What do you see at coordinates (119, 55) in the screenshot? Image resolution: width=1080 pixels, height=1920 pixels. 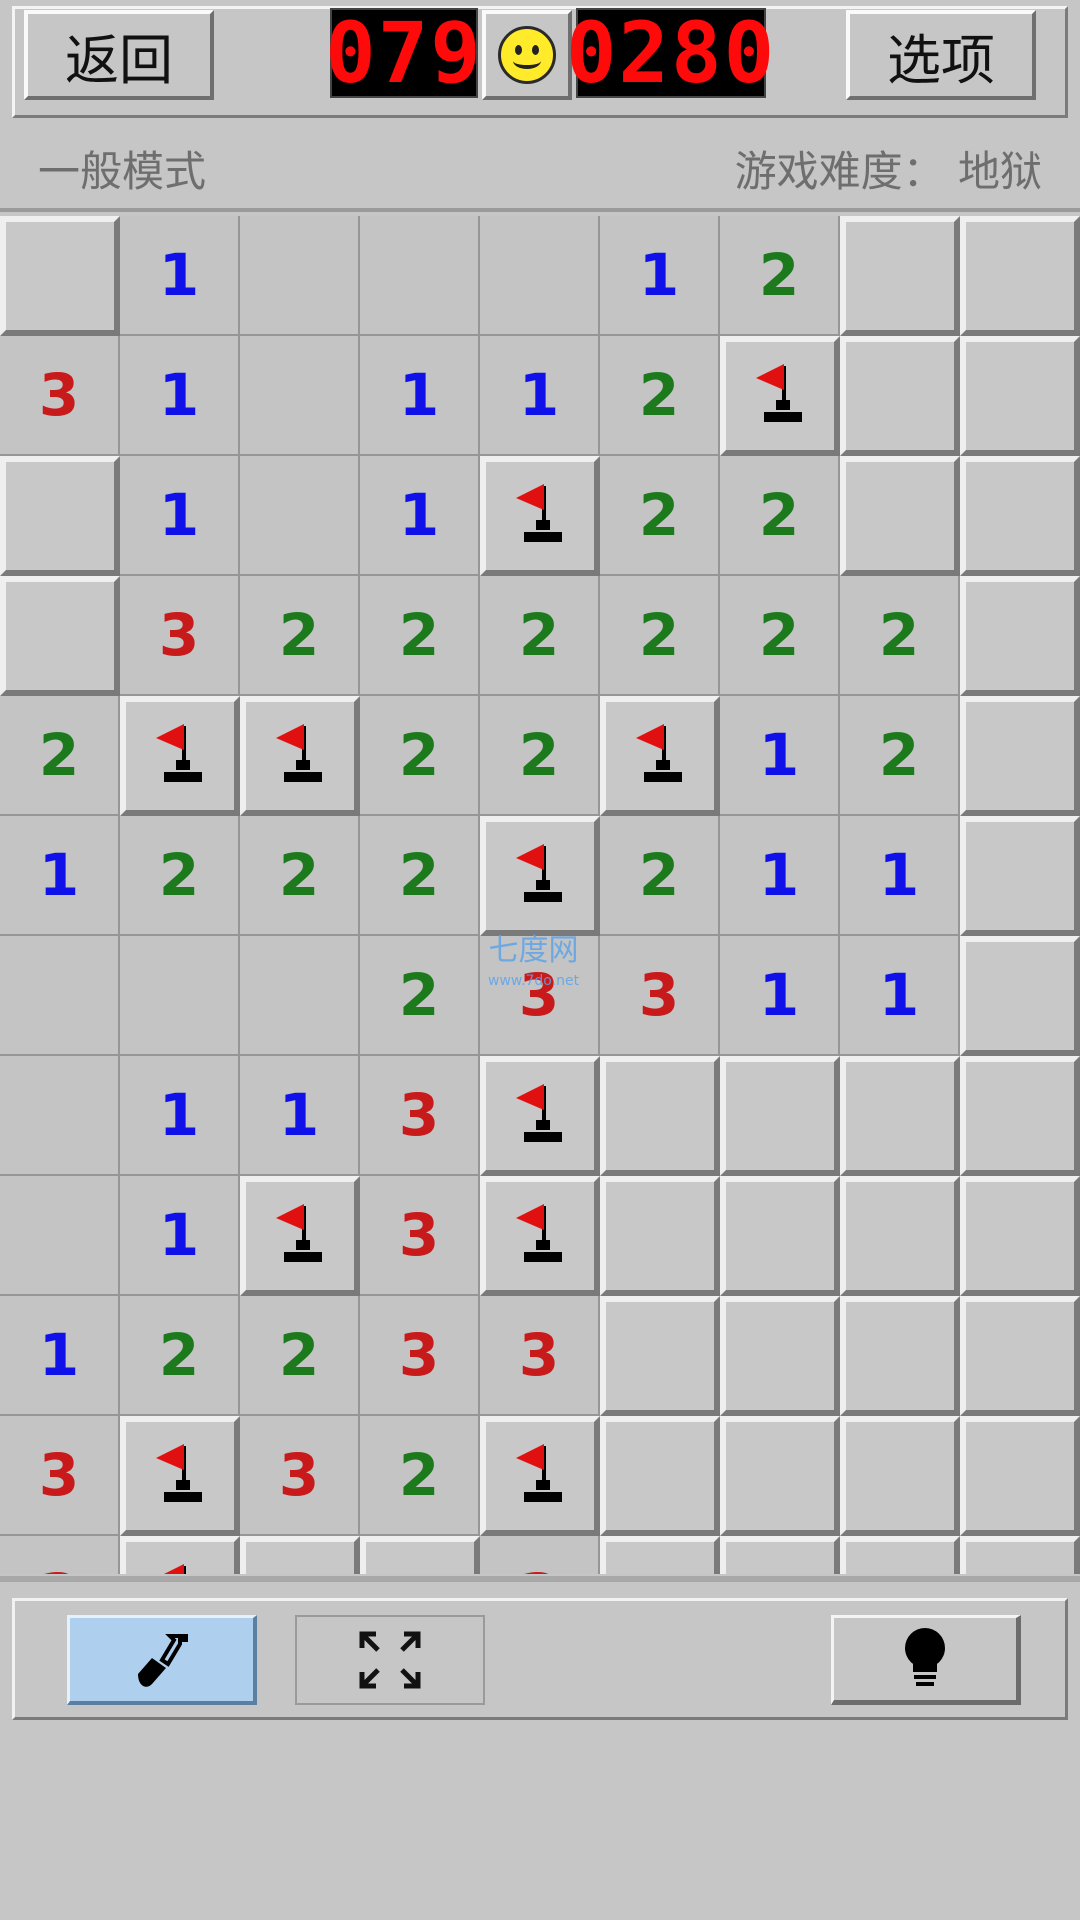 I see `back-button: 返回` at bounding box center [119, 55].